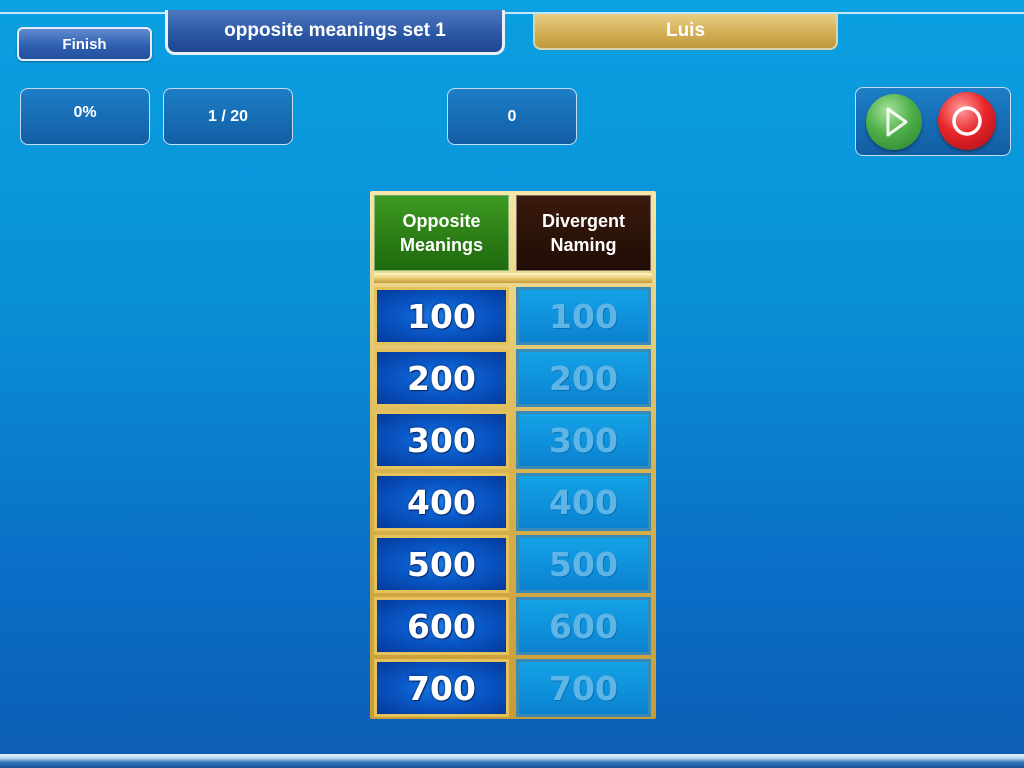 The image size is (1024, 768). Describe the element at coordinates (441, 378) in the screenshot. I see `tile-opposite-200: 200` at that location.